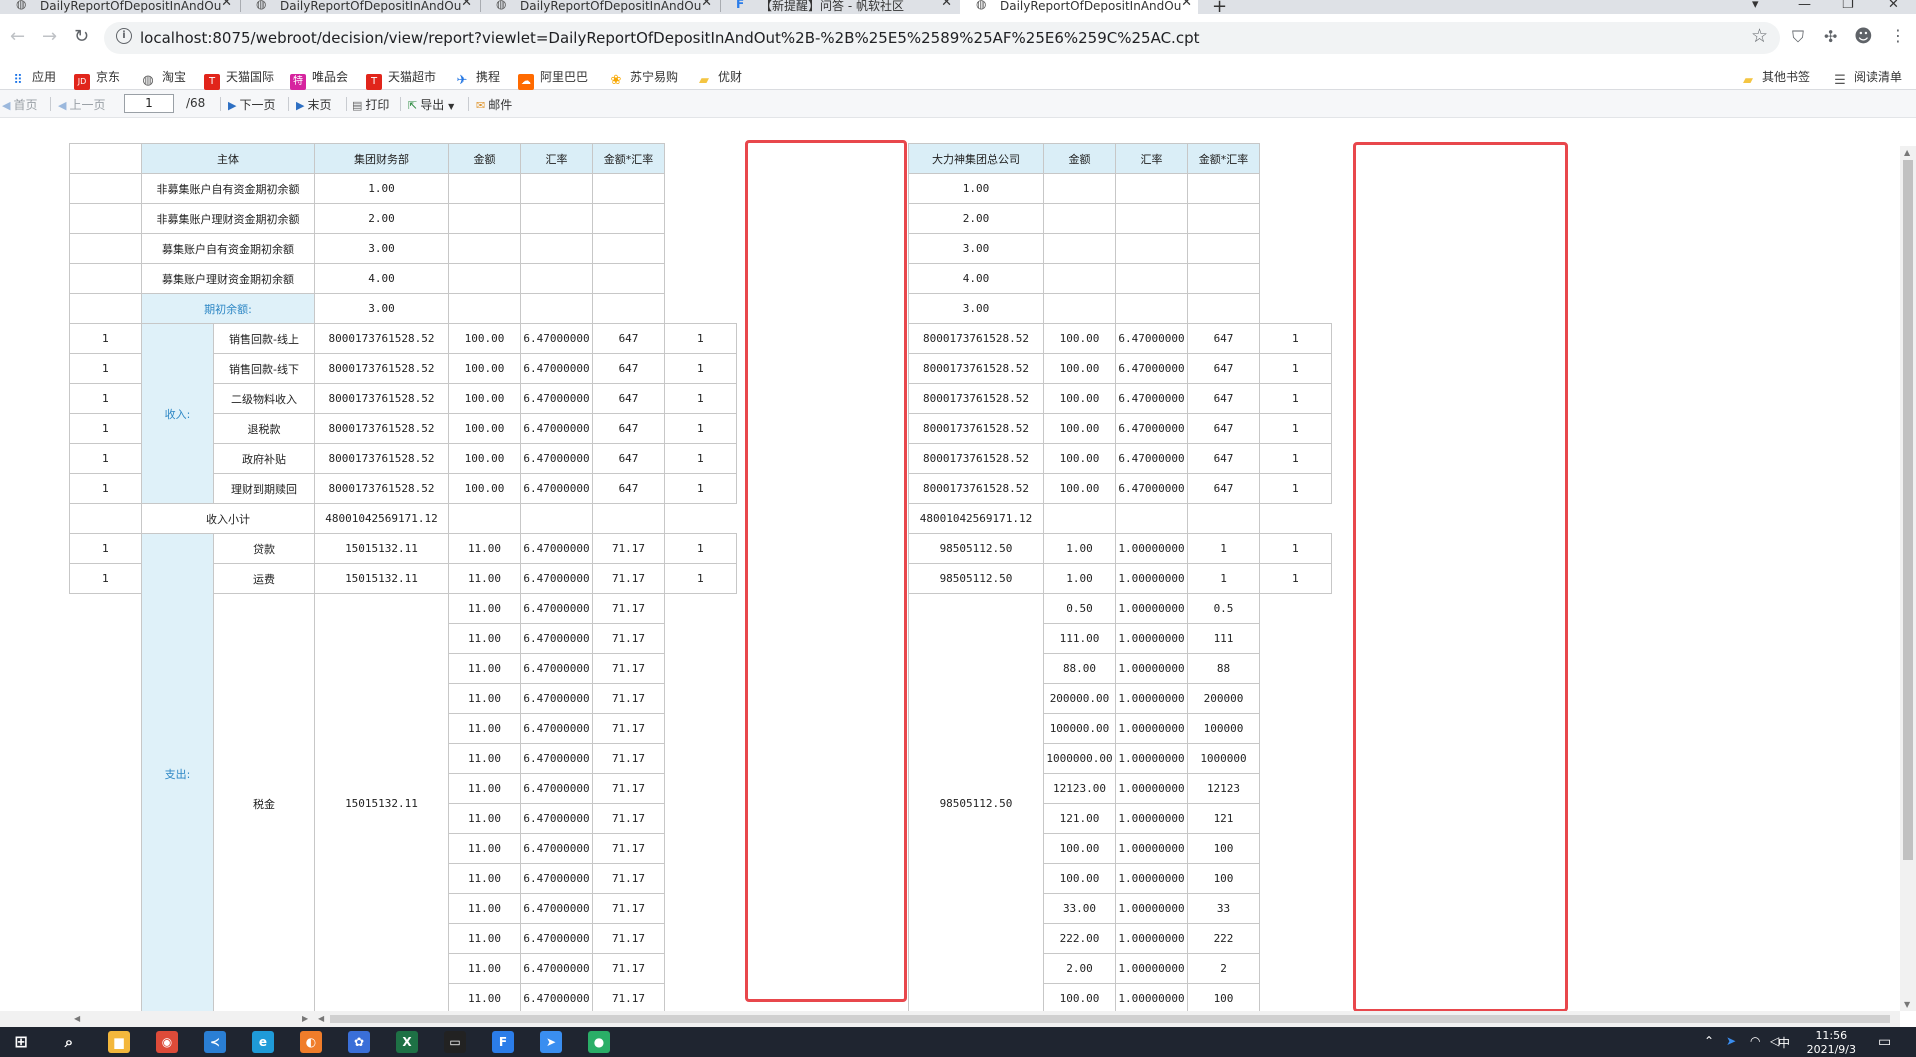 This screenshot has height=1057, width=1916. What do you see at coordinates (359, 7) in the screenshot?
I see `browser-tab-2: ◍ DailyReportOfDepositInAndOu ✕` at bounding box center [359, 7].